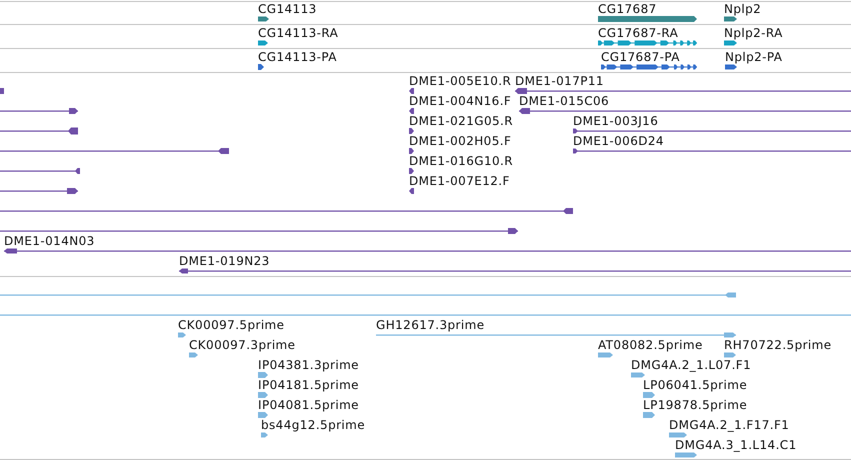  What do you see at coordinates (650, 345) in the screenshot?
I see `feature-label: AT08082.5prime` at bounding box center [650, 345].